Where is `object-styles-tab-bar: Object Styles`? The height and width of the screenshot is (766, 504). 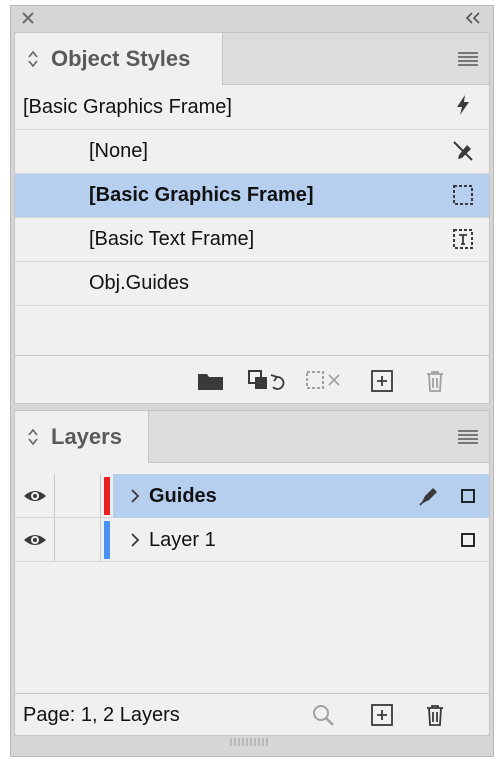
object-styles-tab-bar: Object Styles is located at coordinates (252, 59).